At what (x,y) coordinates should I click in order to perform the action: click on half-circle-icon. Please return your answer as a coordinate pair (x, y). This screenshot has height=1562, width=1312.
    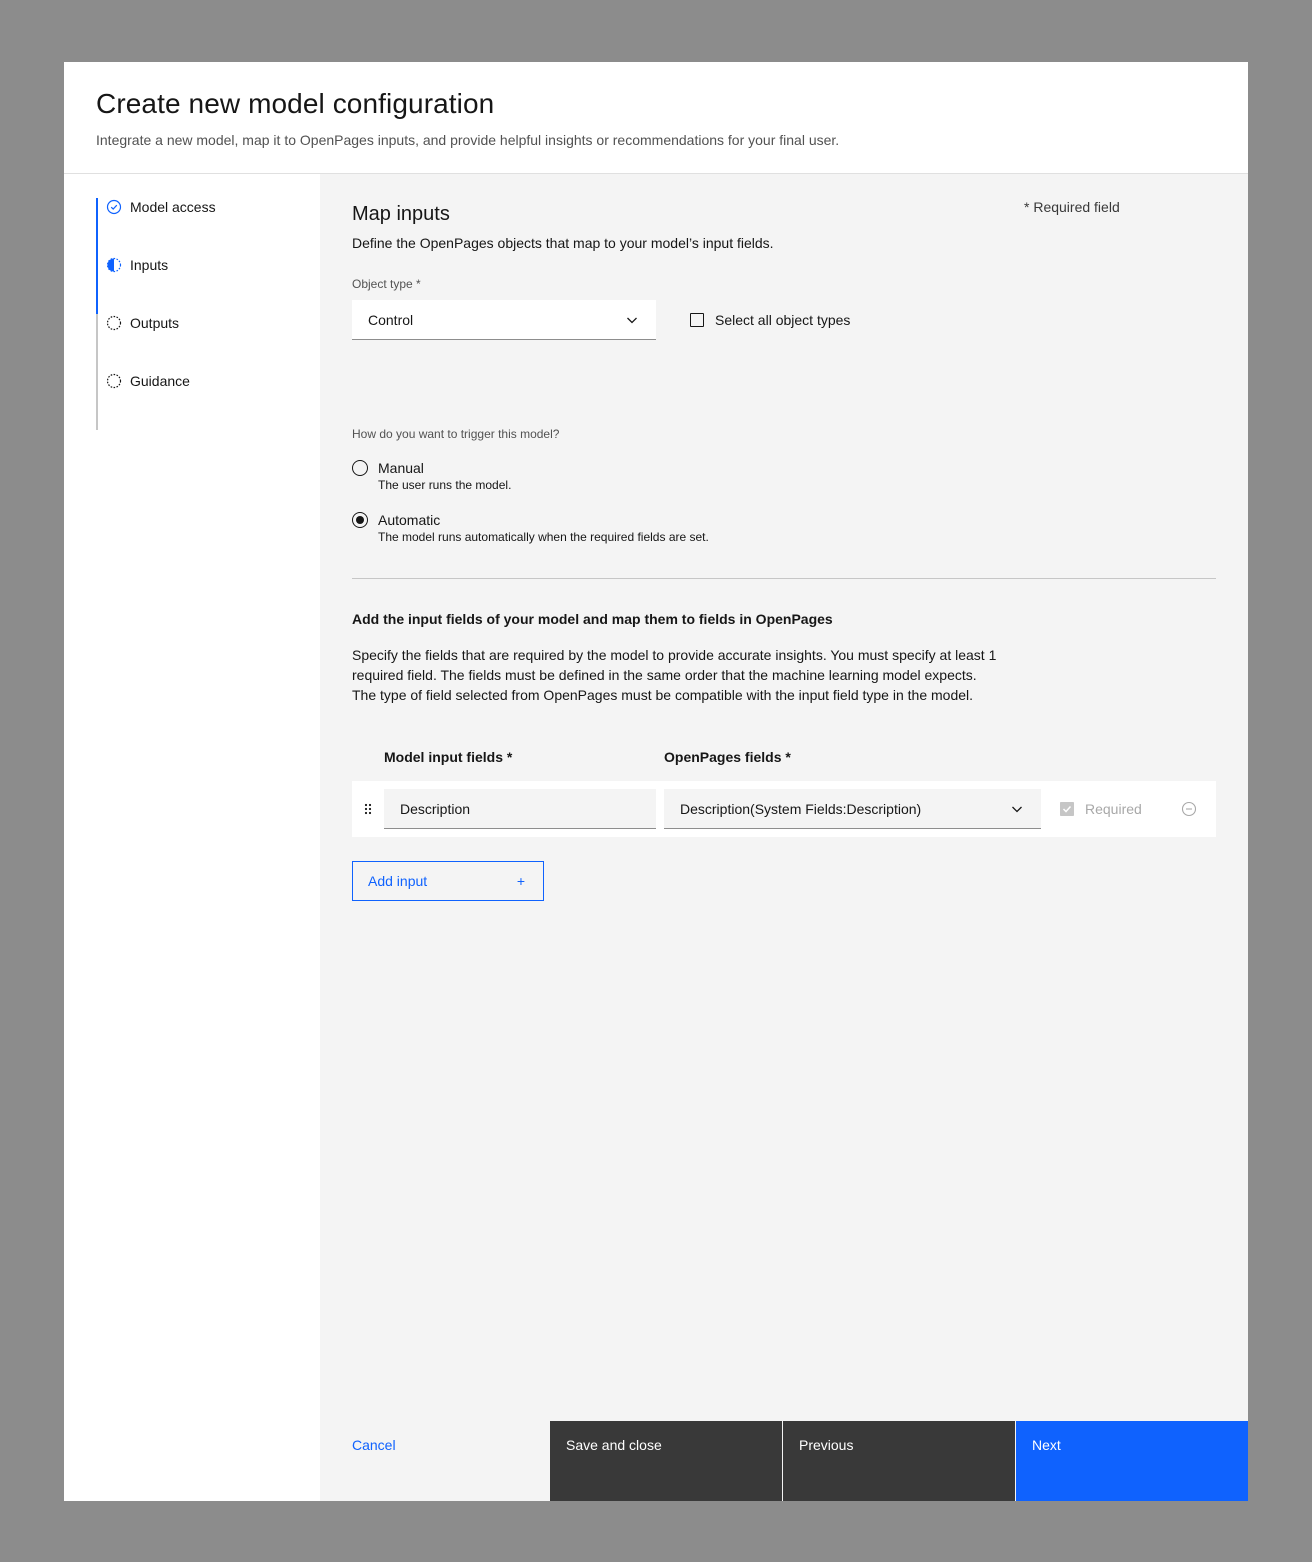
    Looking at the image, I should click on (114, 265).